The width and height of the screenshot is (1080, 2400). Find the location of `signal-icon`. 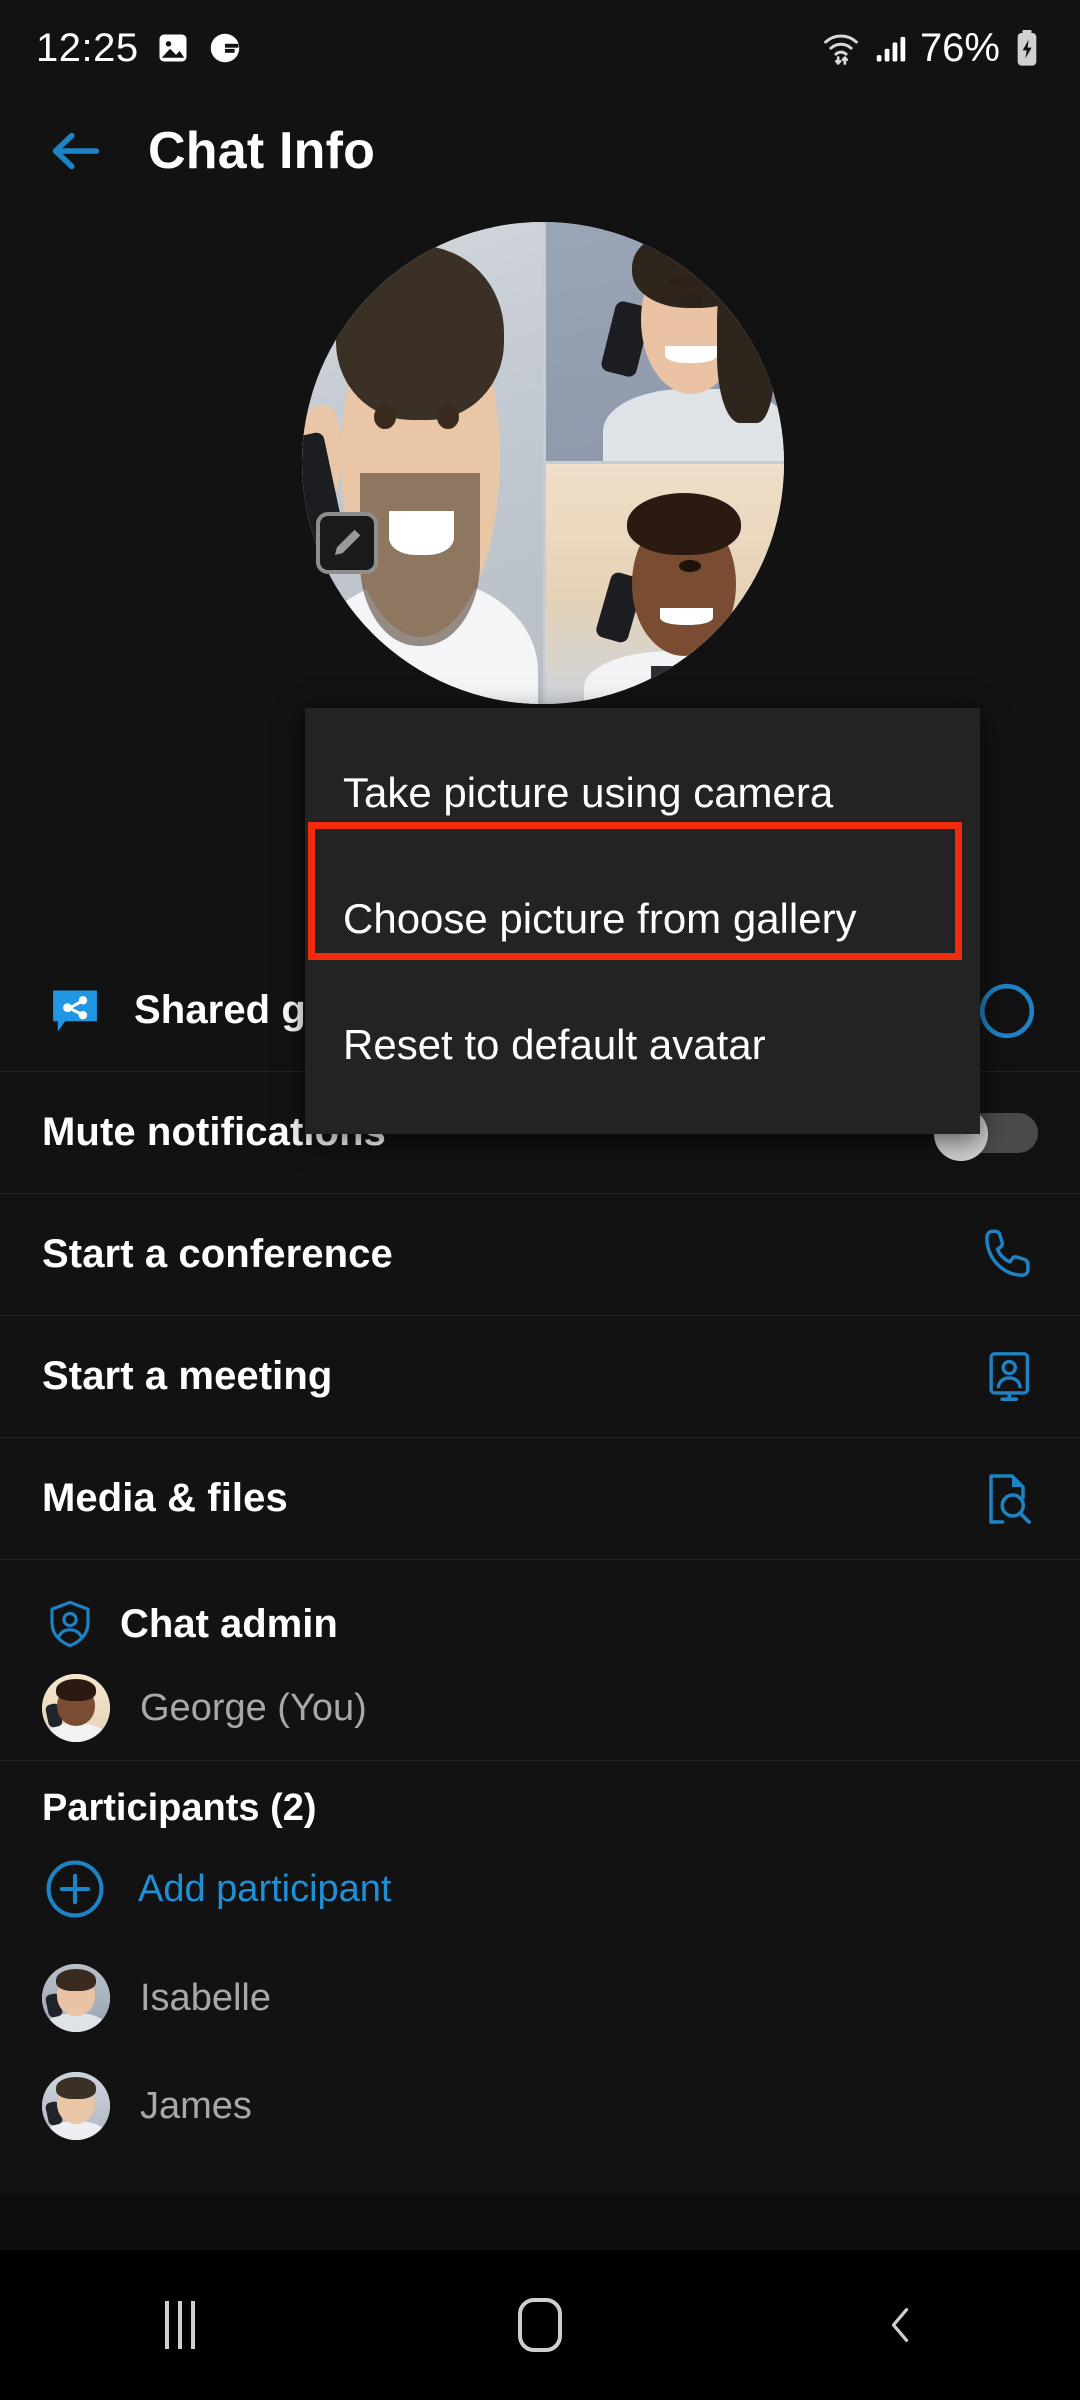

signal-icon is located at coordinates (891, 48).